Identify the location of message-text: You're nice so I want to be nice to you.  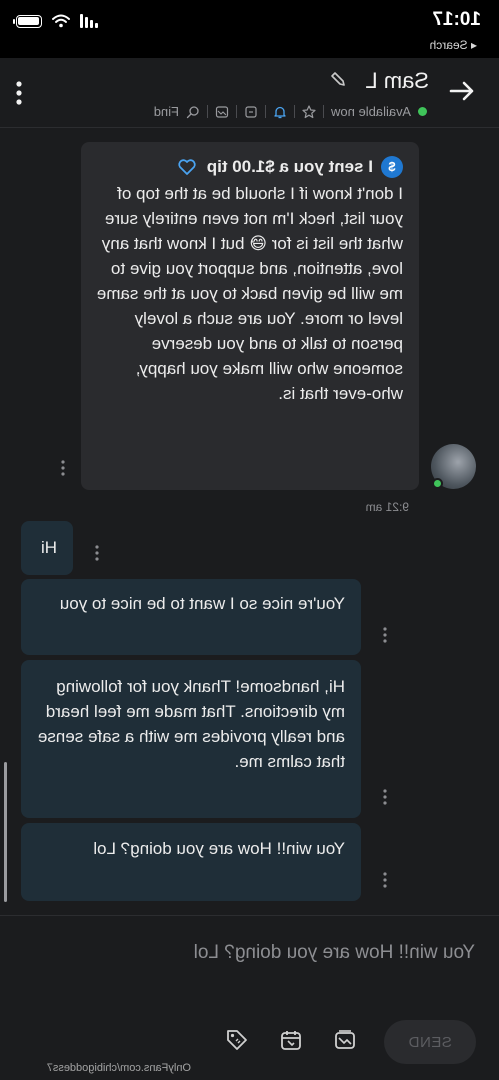
(202, 603).